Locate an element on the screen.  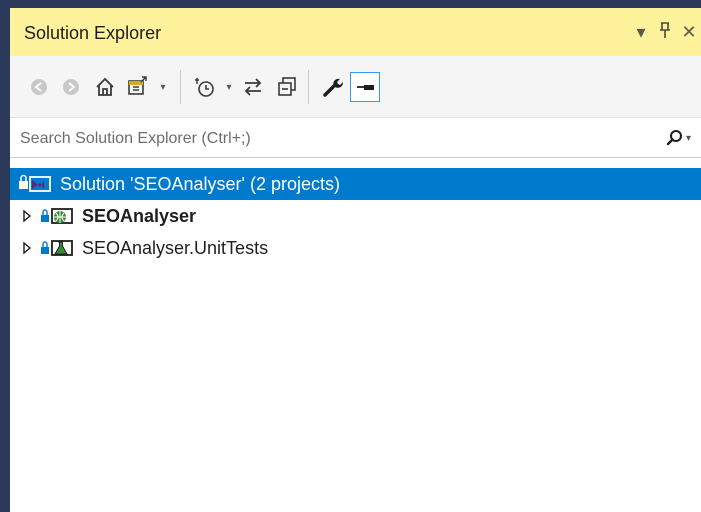
back-circle-icon is located at coordinates (39, 87).